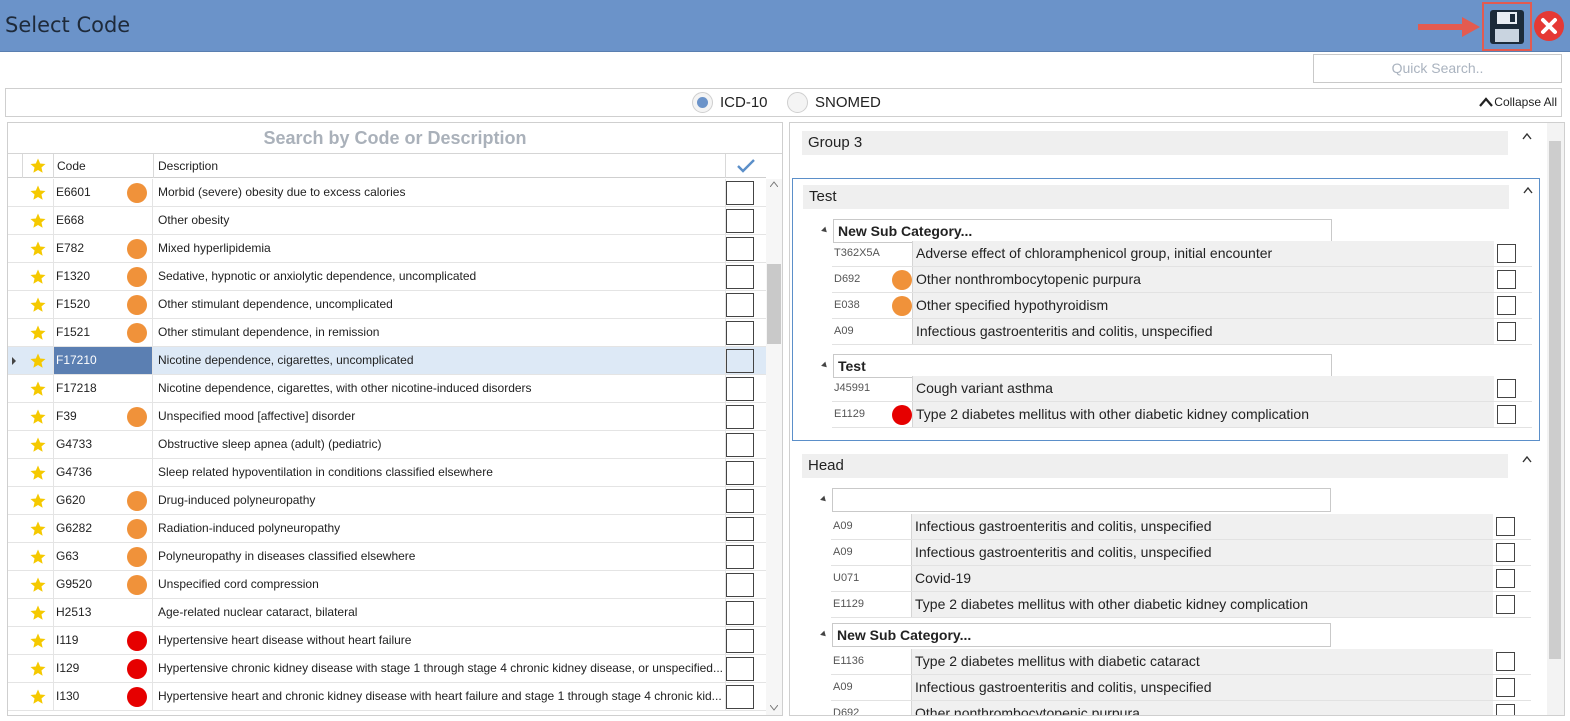 This screenshot has width=1570, height=721. I want to click on save-button, so click(1507, 26).